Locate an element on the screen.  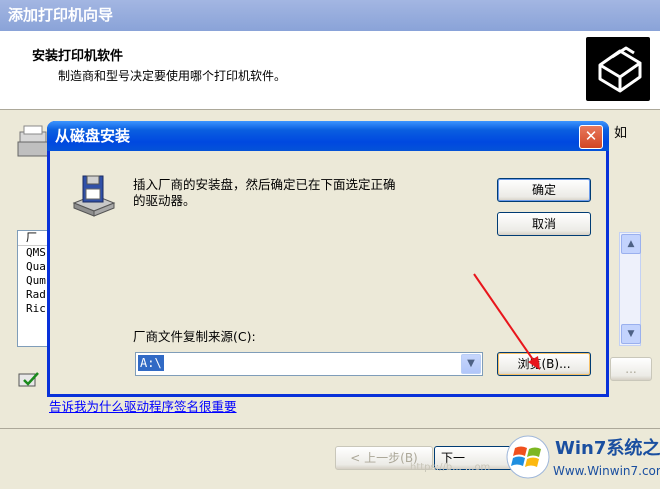
windows-logo-icon is located at coordinates (528, 457).